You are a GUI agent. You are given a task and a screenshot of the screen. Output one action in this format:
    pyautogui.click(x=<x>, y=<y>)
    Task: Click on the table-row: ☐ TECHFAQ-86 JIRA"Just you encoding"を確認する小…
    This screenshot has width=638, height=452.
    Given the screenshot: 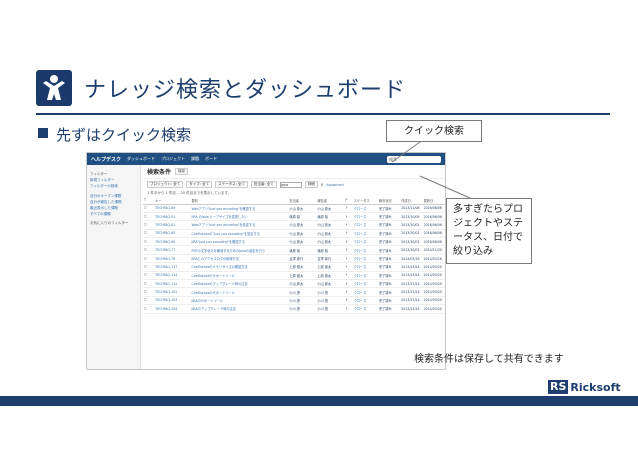 What is the action you would take?
    pyautogui.click(x=294, y=242)
    